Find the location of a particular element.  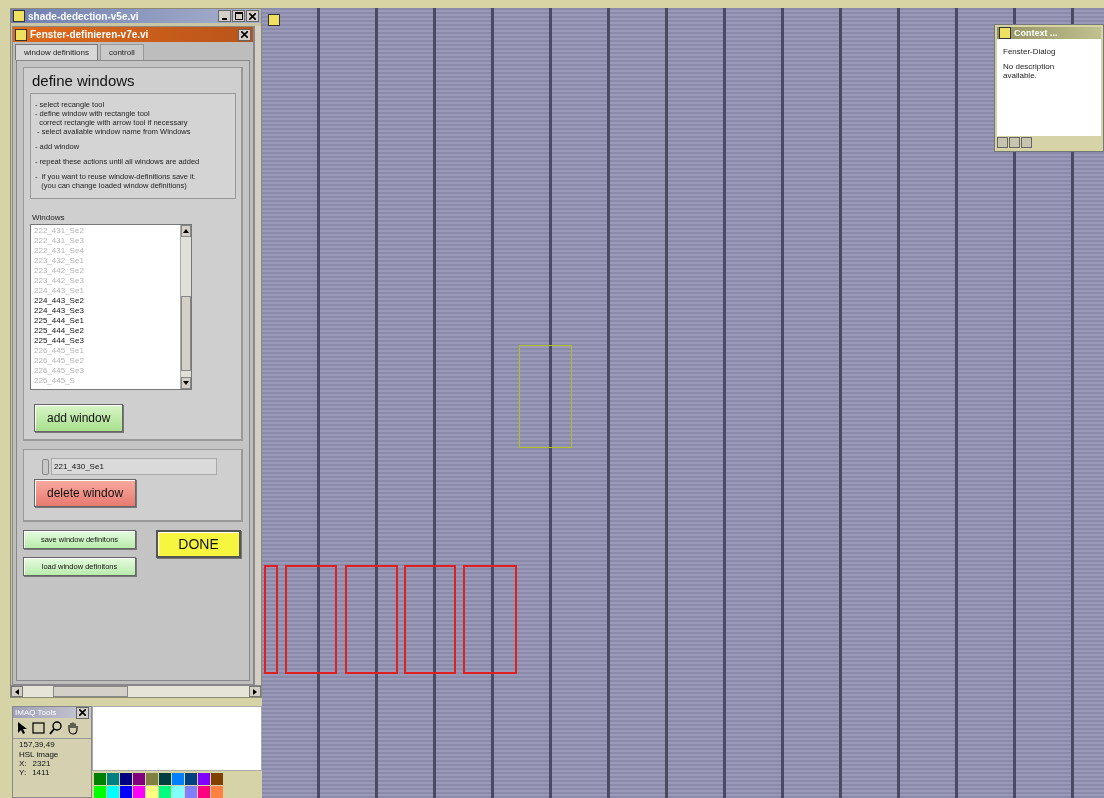

description-text: No description available. is located at coordinates (1029, 71).